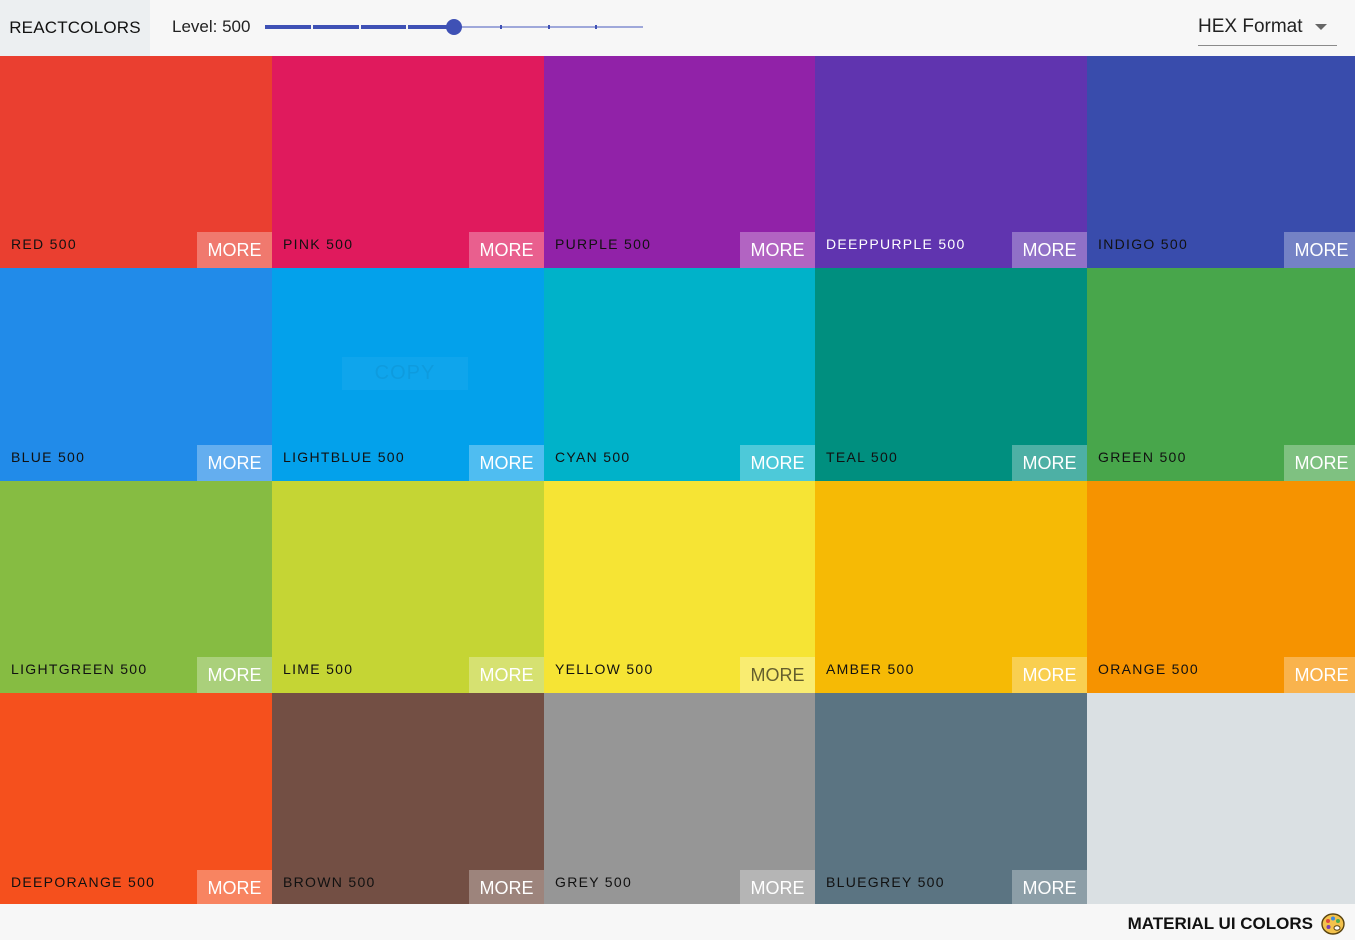 This screenshot has width=1355, height=940. I want to click on format-select-value: HEX Format, so click(1250, 26).